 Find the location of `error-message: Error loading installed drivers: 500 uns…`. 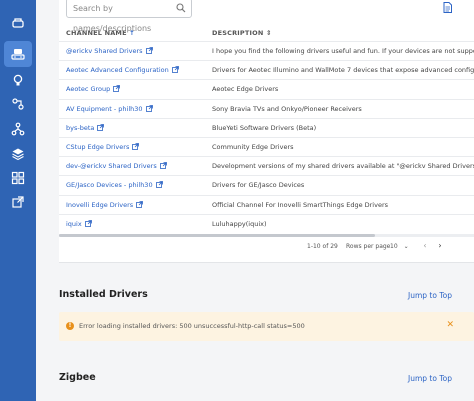

error-message: Error loading installed drivers: 500 uns… is located at coordinates (192, 326).